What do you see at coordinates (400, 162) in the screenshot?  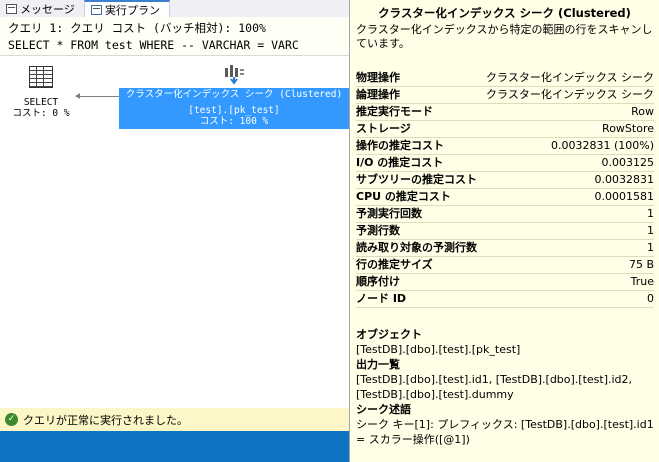 I see `property-key: I/O の推定コスト` at bounding box center [400, 162].